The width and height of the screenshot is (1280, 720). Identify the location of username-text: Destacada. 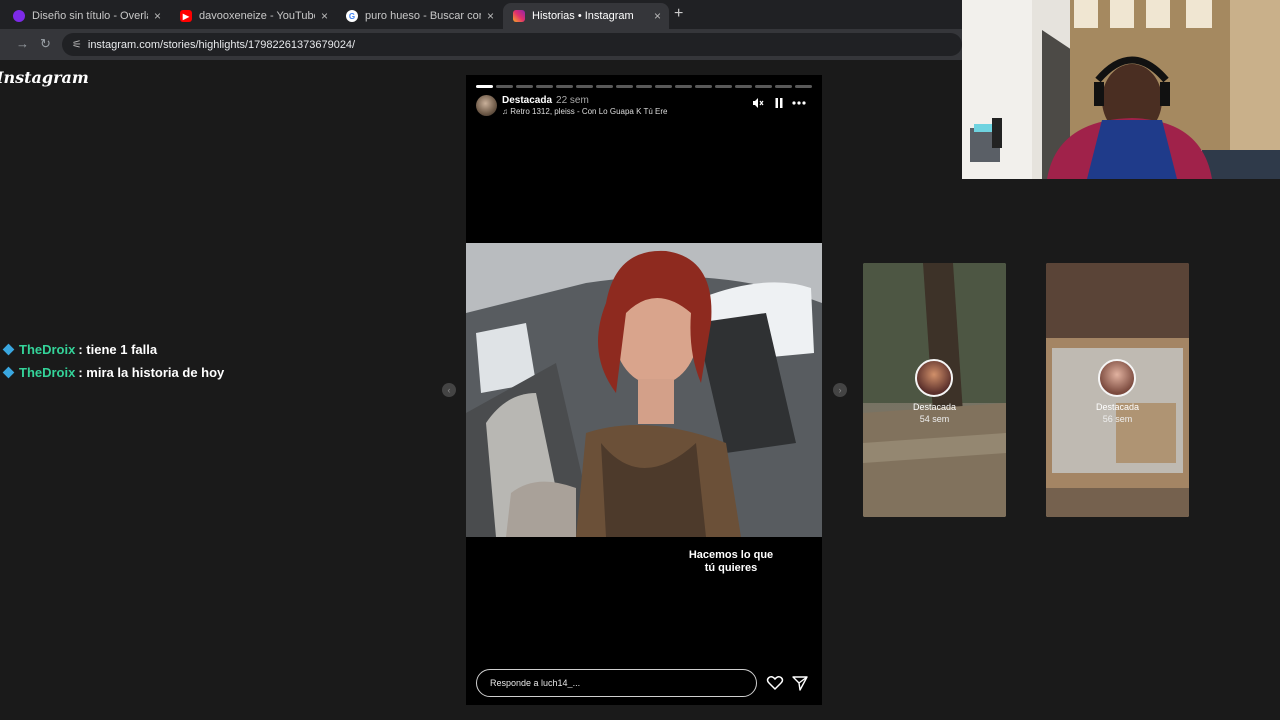
(527, 100).